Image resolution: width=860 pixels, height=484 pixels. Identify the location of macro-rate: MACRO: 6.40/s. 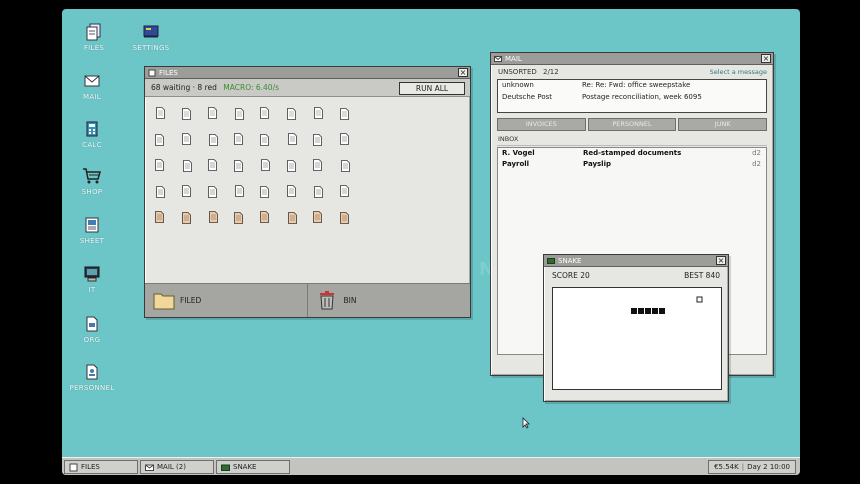
(251, 87).